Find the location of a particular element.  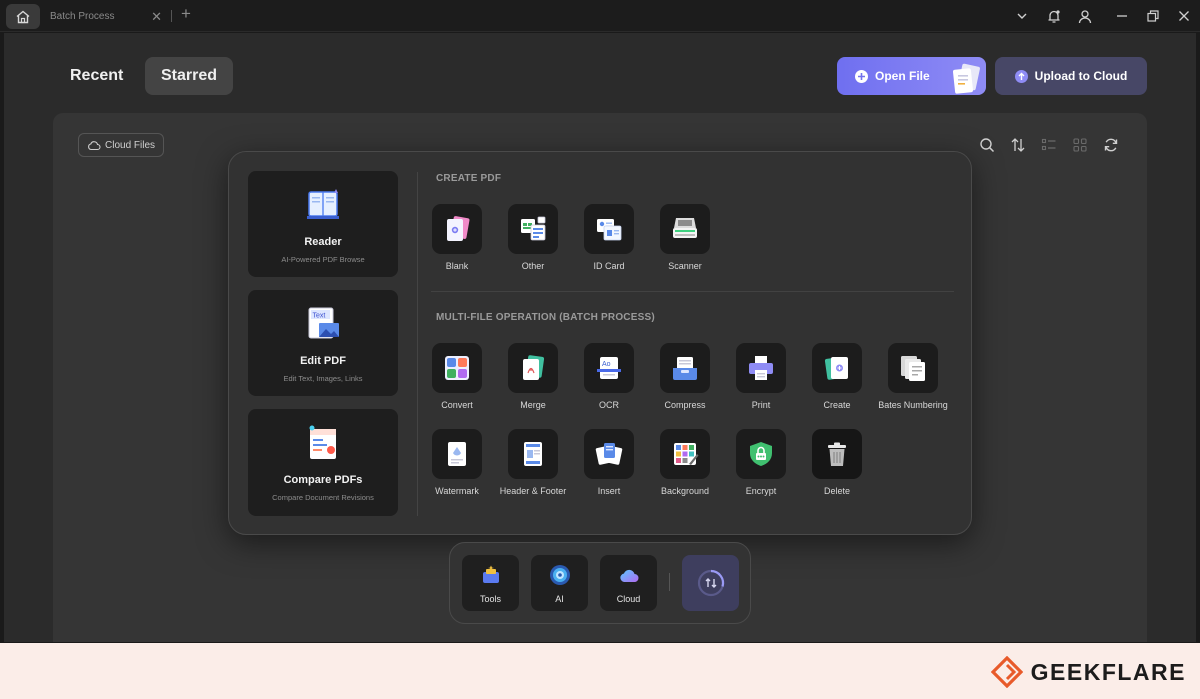

list-view-icon is located at coordinates (1049, 145).